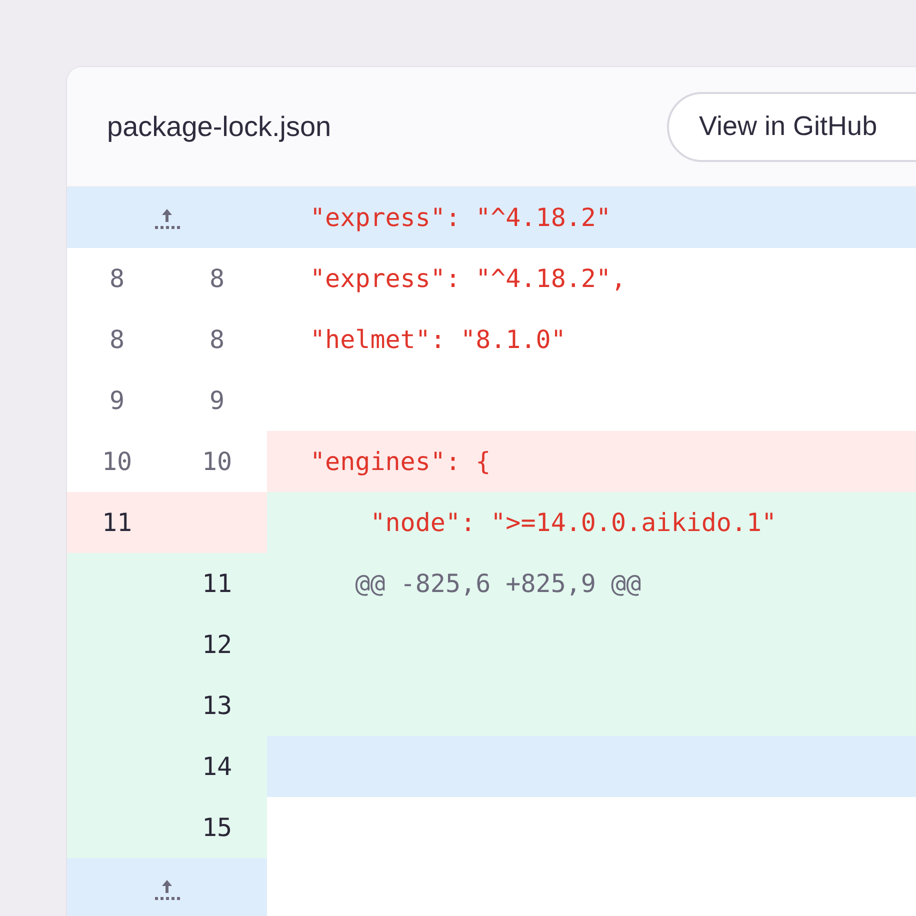 This screenshot has width=916, height=916. Describe the element at coordinates (400, 461) in the screenshot. I see `code-text: "engines": {` at that location.